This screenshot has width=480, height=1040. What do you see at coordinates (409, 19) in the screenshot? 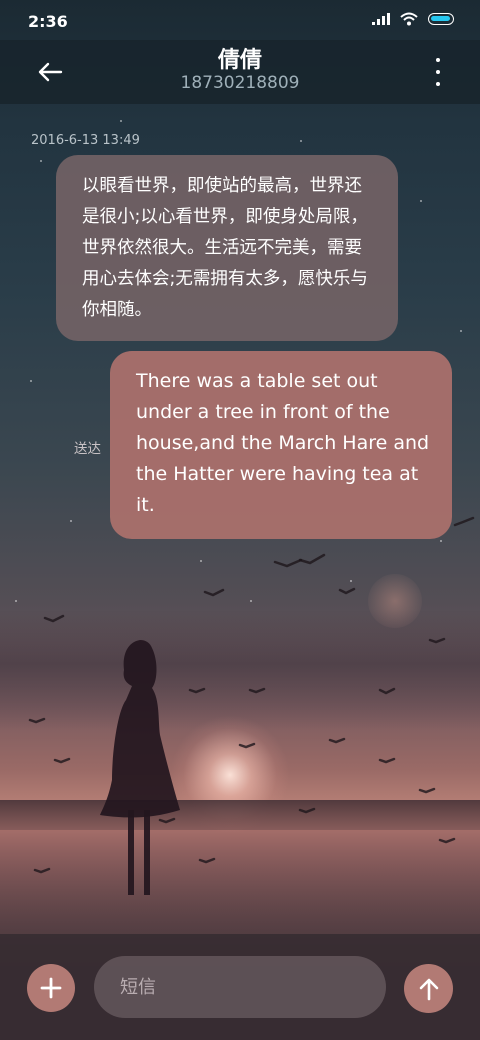
I see `wifi-icon` at bounding box center [409, 19].